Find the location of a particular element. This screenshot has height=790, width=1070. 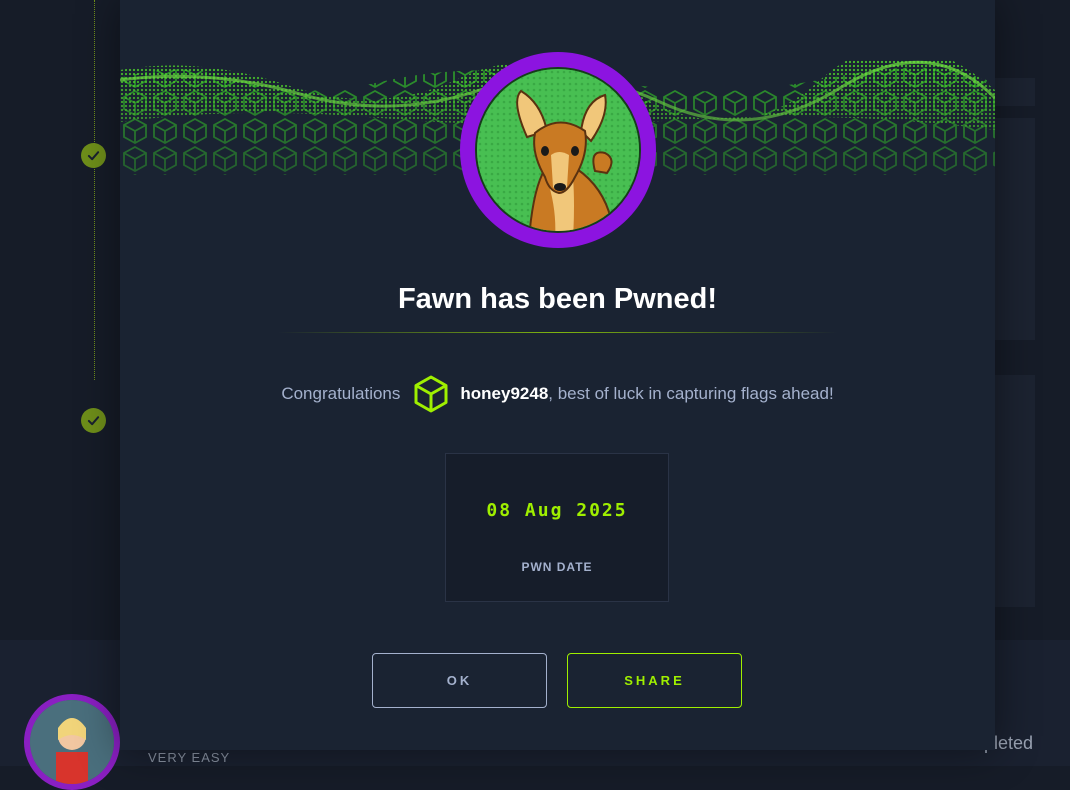

machine-avatar is located at coordinates (558, 150).